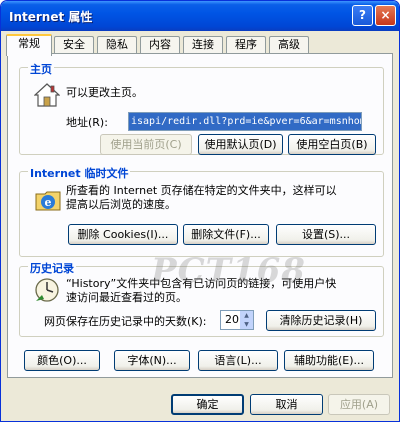  Describe the element at coordinates (121, 204) in the screenshot. I see `temp-files-description-2: 提高以后浏览的速度。` at that location.